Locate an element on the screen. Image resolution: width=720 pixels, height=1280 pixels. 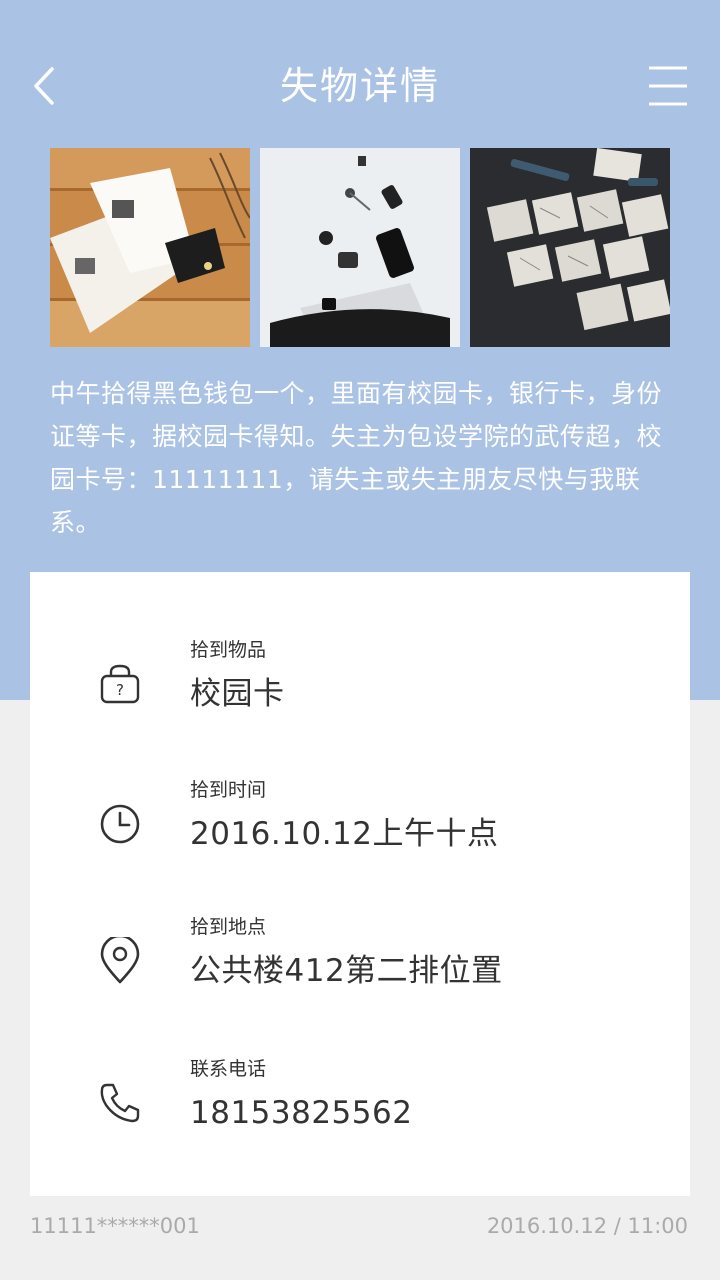
lost-item-bag-icon: ? is located at coordinates (120, 684).